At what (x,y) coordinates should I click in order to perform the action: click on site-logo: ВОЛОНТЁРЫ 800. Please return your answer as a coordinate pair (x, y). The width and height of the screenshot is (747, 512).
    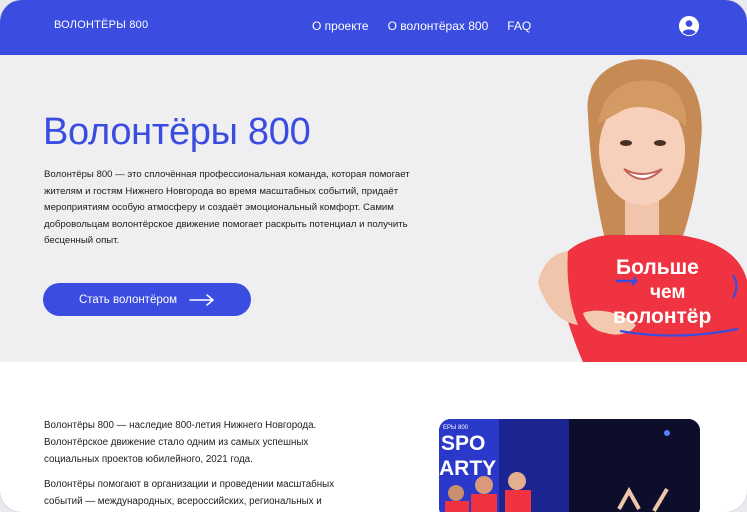
    Looking at the image, I should click on (101, 25).